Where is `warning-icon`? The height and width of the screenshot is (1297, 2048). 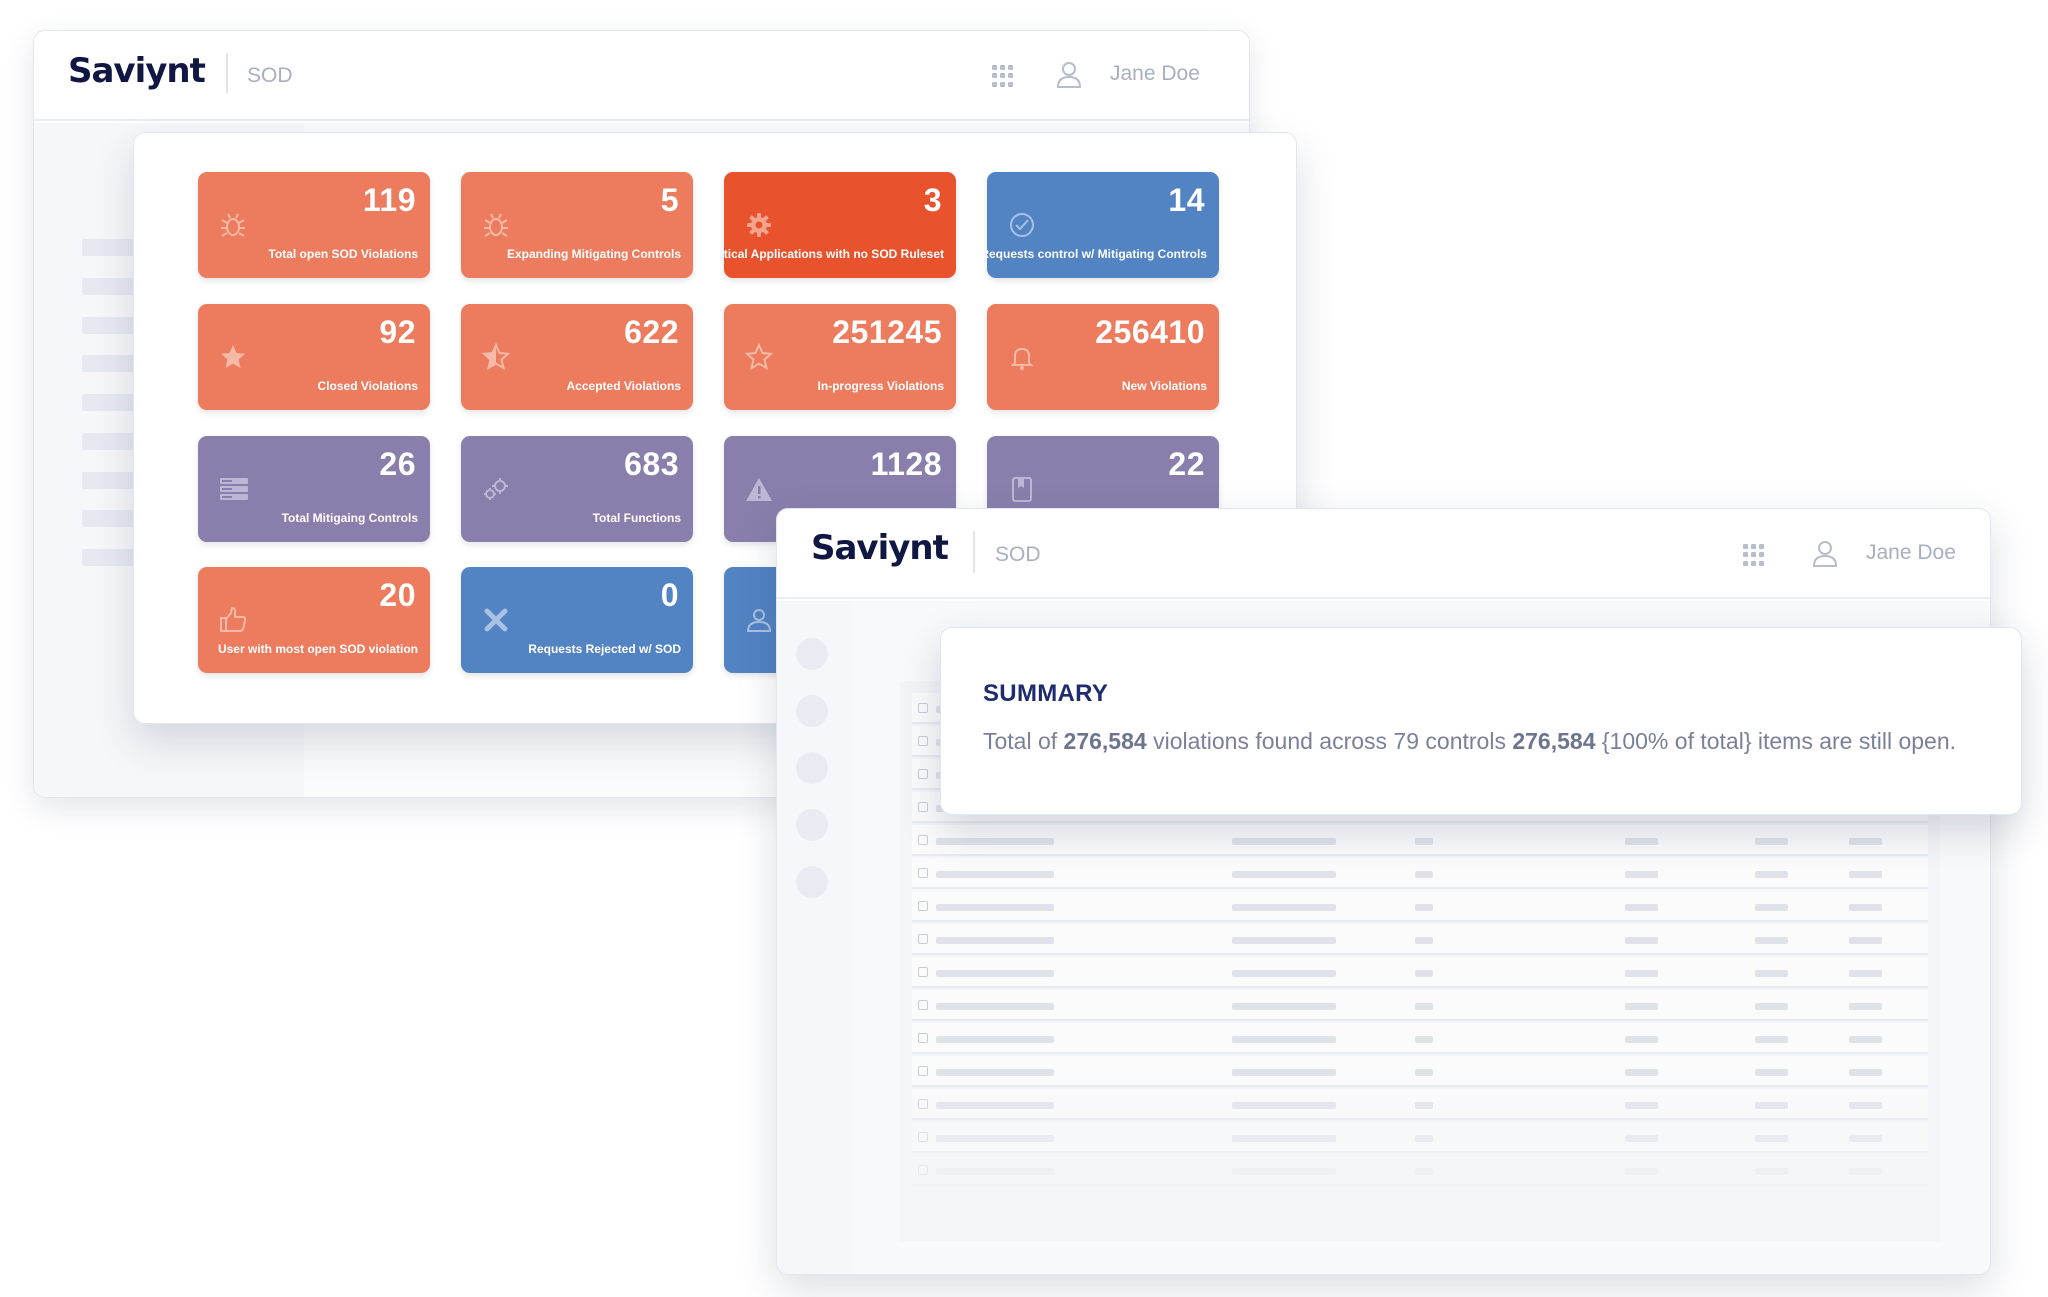
warning-icon is located at coordinates (759, 489).